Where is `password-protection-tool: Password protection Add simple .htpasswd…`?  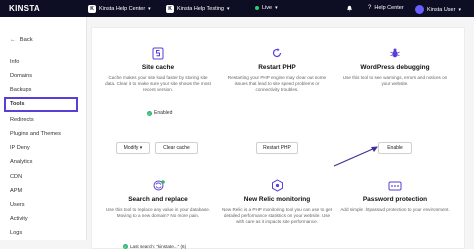 password-protection-tool: Password protection Add simple .htpasswd… is located at coordinates (395, 195).